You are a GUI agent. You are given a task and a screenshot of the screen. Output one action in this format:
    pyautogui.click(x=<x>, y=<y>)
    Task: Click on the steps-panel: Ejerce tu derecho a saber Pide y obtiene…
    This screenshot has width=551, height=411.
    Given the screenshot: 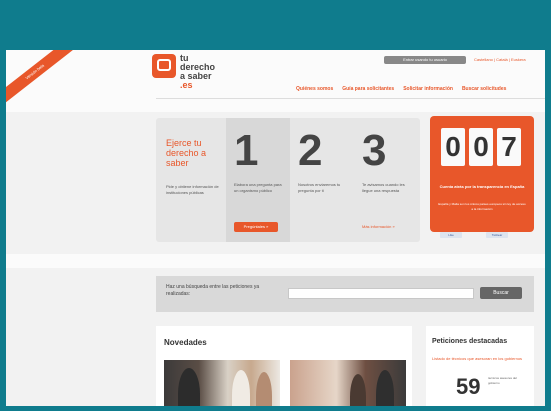 What is the action you would take?
    pyautogui.click(x=288, y=180)
    